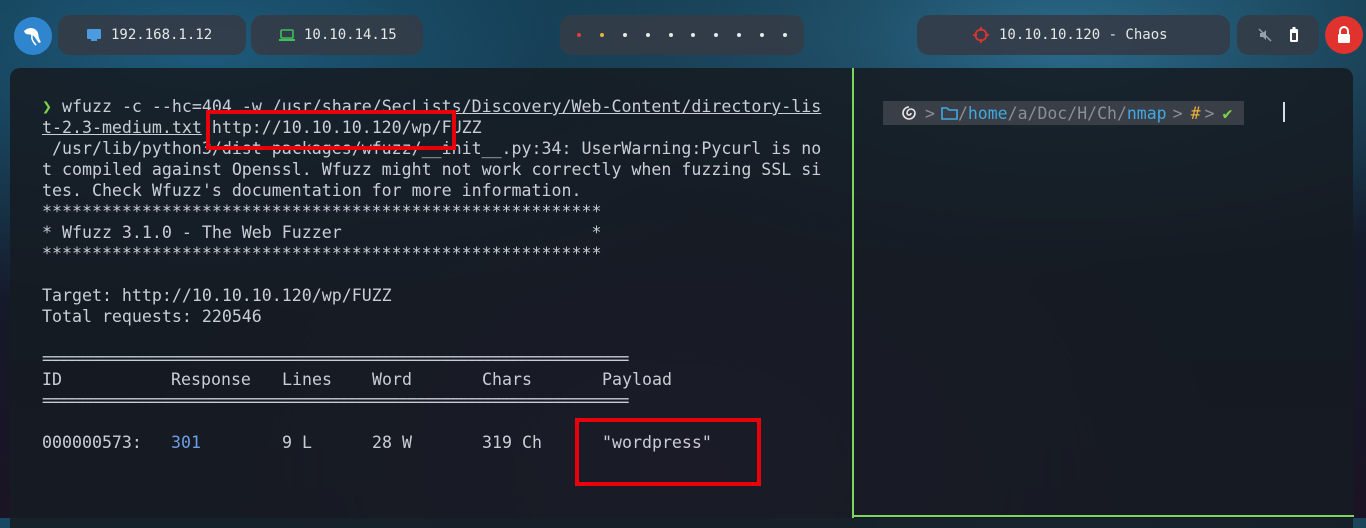  What do you see at coordinates (1092, 113) in the screenshot?
I see `path-sep-5: /` at bounding box center [1092, 113].